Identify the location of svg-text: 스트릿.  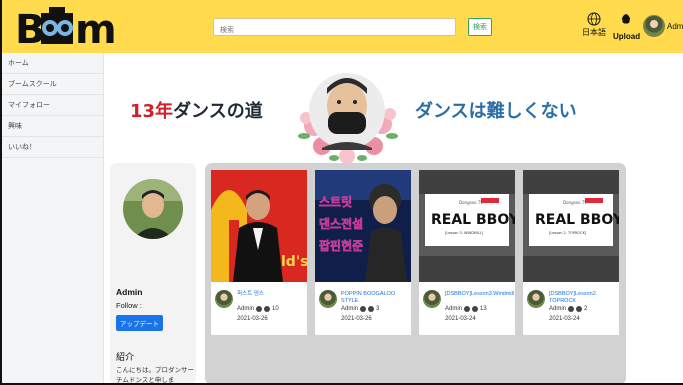
(335, 201).